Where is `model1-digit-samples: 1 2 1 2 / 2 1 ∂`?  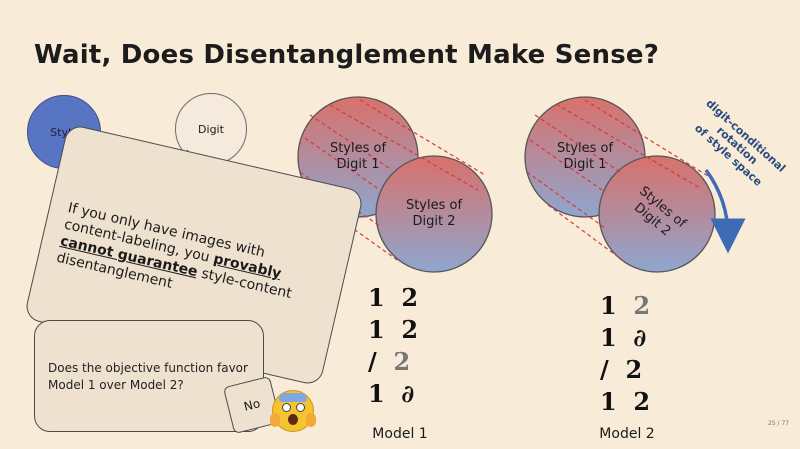
model1-digit-samples: 1 2 1 2 / 2 1 ∂ is located at coordinates (398, 346).